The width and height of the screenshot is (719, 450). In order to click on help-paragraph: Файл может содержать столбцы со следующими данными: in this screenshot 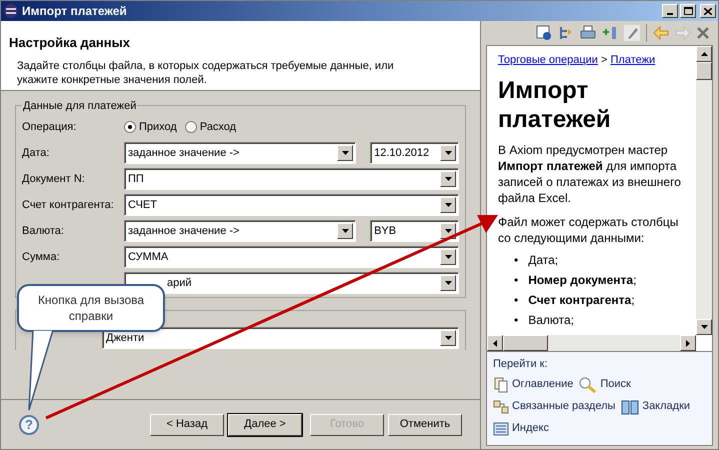, I will do `click(589, 230)`.